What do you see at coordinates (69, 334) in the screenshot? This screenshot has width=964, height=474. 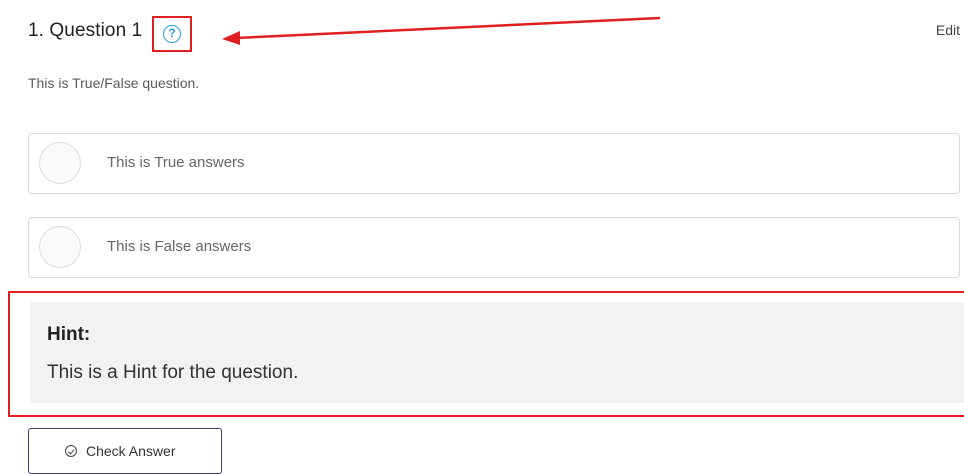 I see `hint-title: Hint:` at bounding box center [69, 334].